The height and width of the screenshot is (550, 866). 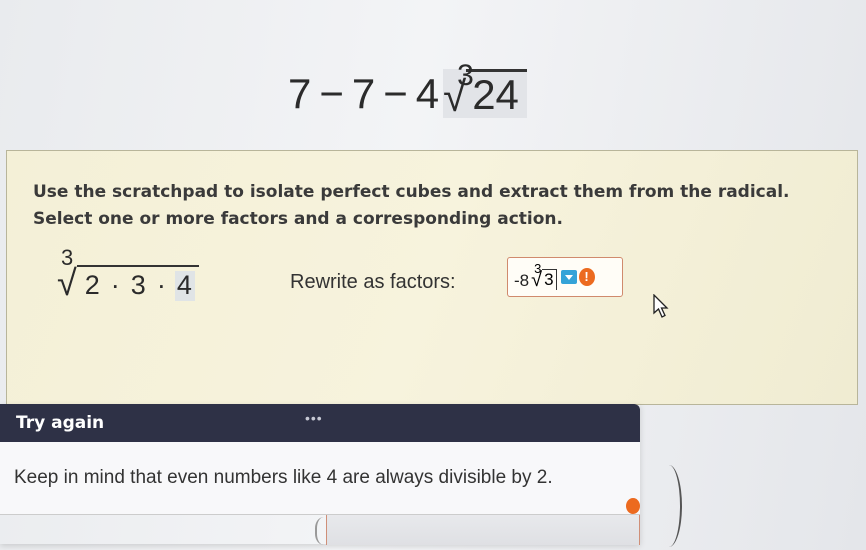 What do you see at coordinates (184, 286) in the screenshot?
I see `factor-4: 4` at bounding box center [184, 286].